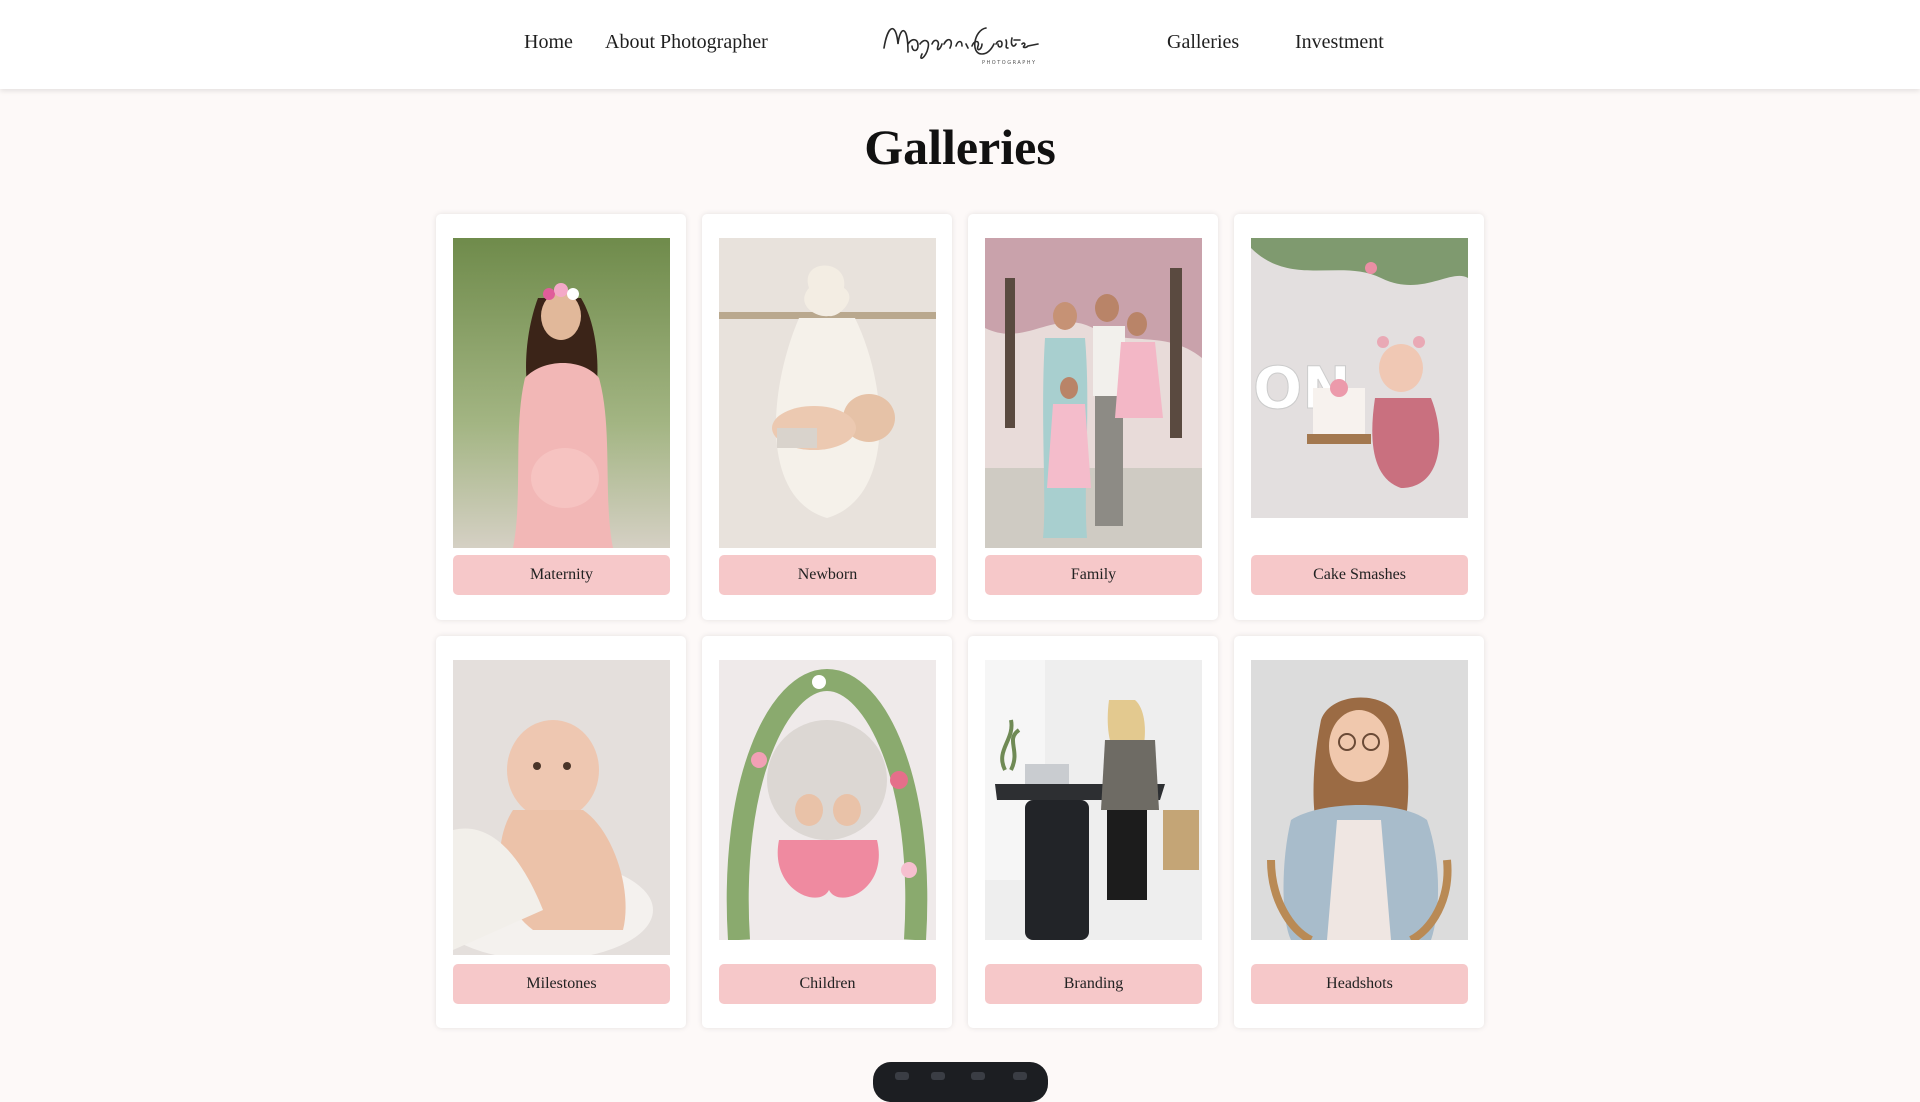 The image size is (1920, 1102). What do you see at coordinates (548, 42) in the screenshot?
I see `nav-home-link: Home` at bounding box center [548, 42].